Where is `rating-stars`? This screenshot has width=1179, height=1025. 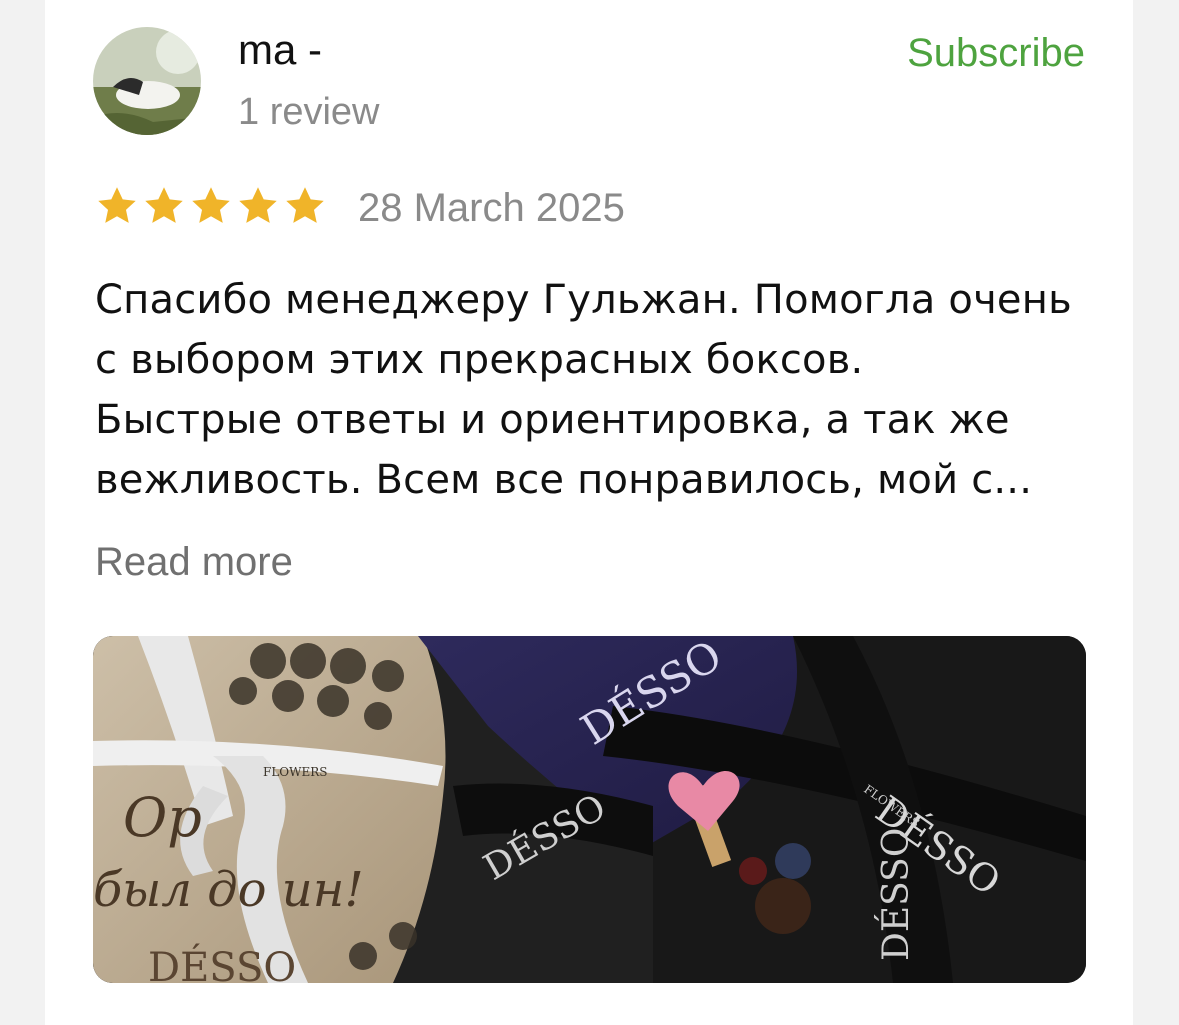 rating-stars is located at coordinates (211, 209).